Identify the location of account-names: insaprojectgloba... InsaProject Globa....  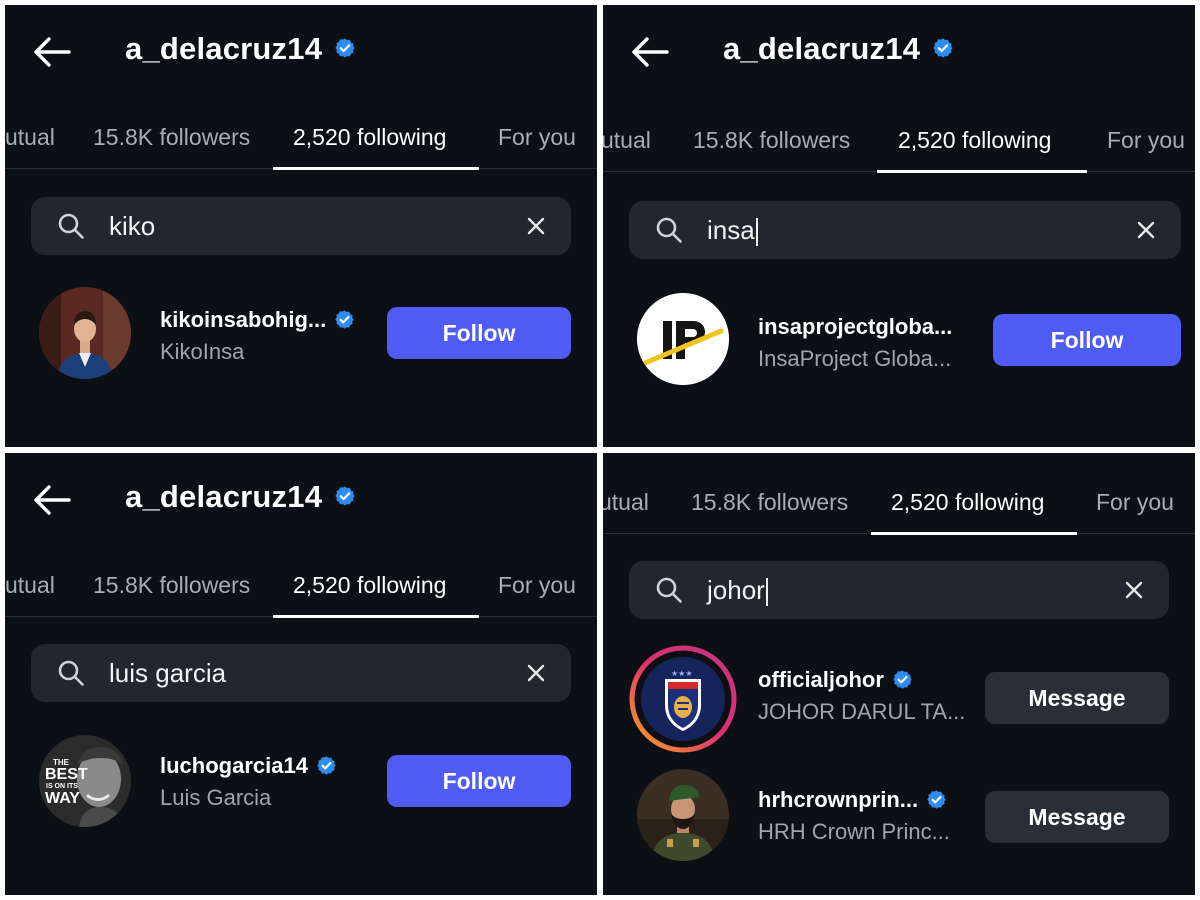
(855, 343).